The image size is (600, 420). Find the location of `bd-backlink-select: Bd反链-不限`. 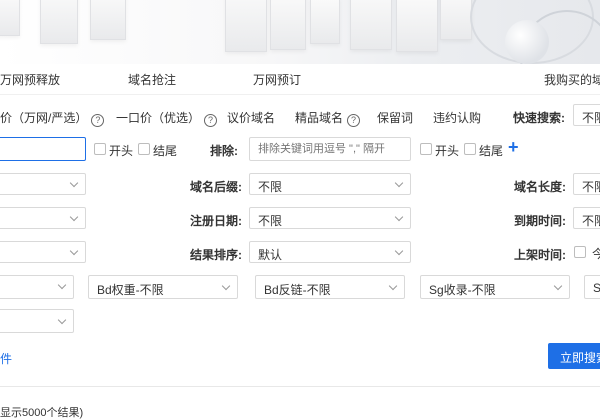

bd-backlink-select: Bd反链-不限 is located at coordinates (330, 287).